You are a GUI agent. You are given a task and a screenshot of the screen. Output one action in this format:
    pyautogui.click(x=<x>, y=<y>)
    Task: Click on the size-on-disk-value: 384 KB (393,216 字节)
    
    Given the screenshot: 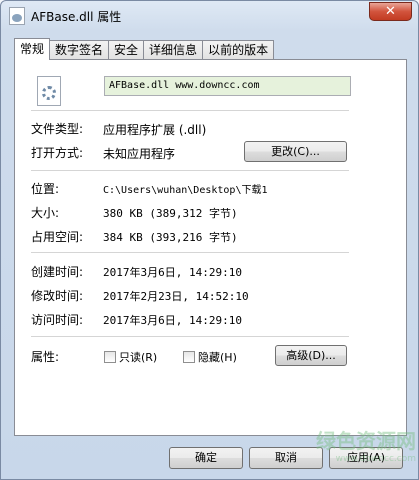 What is the action you would take?
    pyautogui.click(x=170, y=237)
    